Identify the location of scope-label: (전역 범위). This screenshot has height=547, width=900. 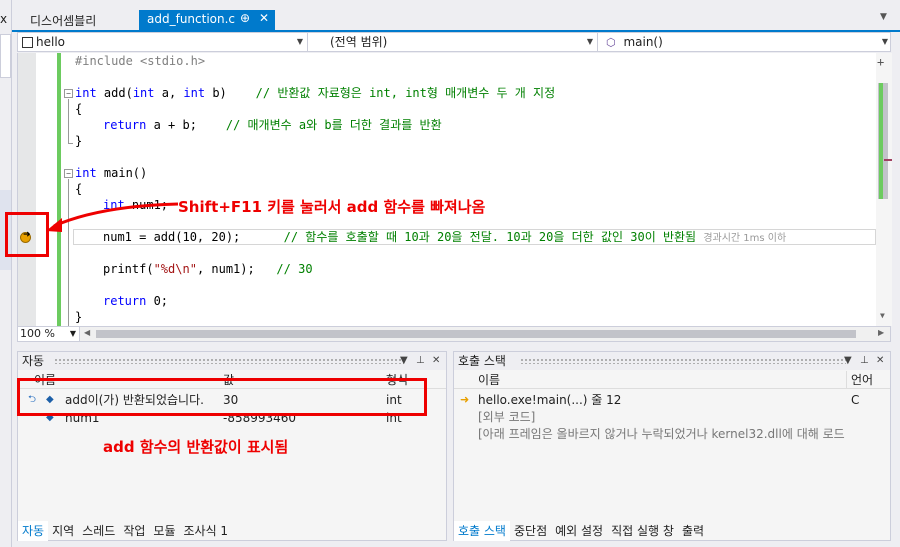
(359, 42).